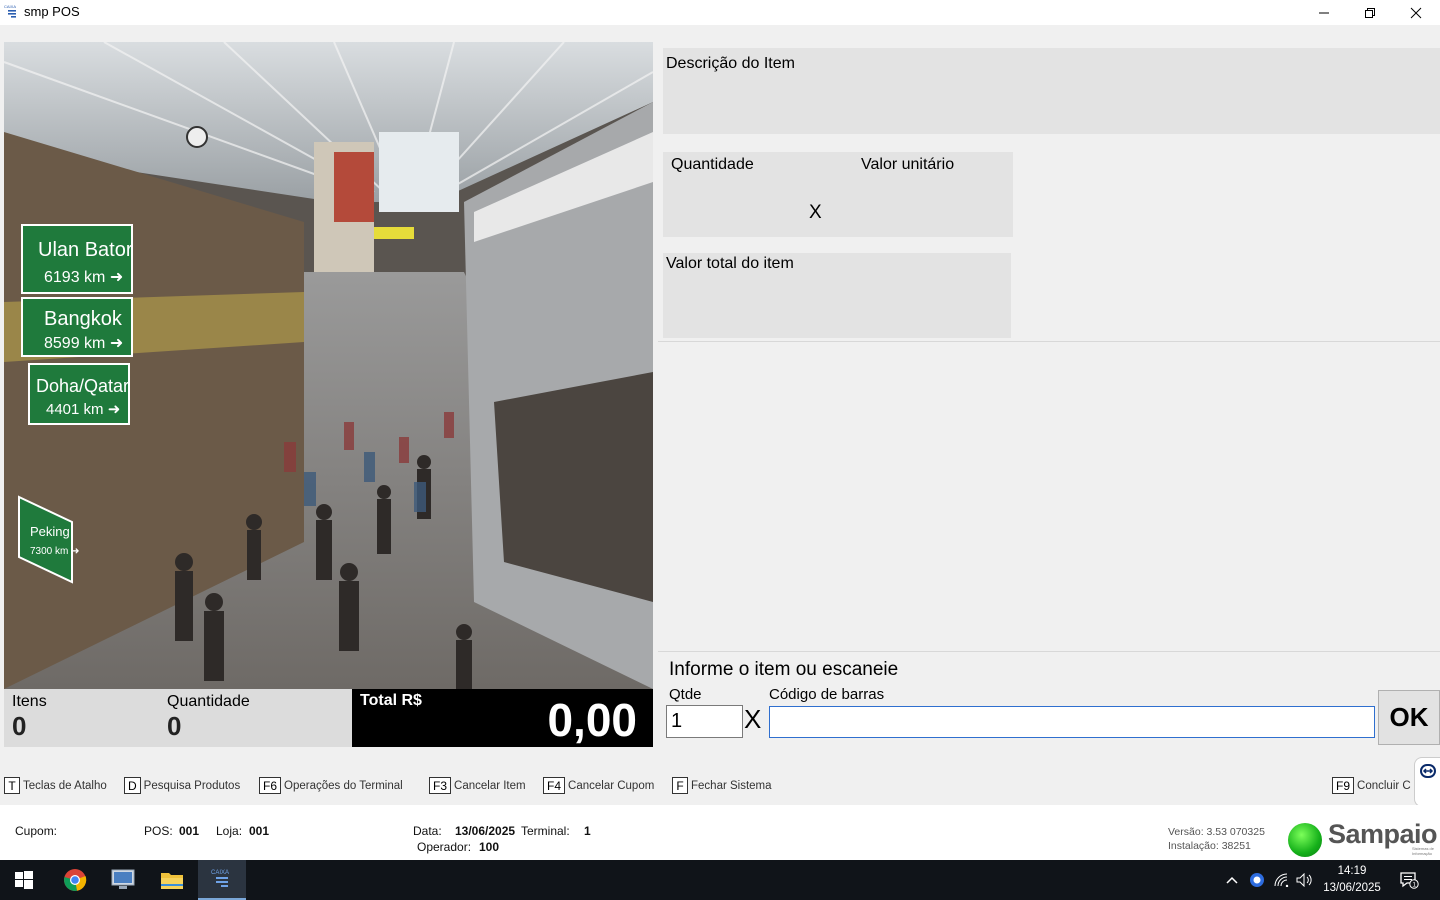 The width and height of the screenshot is (1440, 900). Describe the element at coordinates (83, 409) in the screenshot. I see `svg-text: 4401 km ➜` at that location.